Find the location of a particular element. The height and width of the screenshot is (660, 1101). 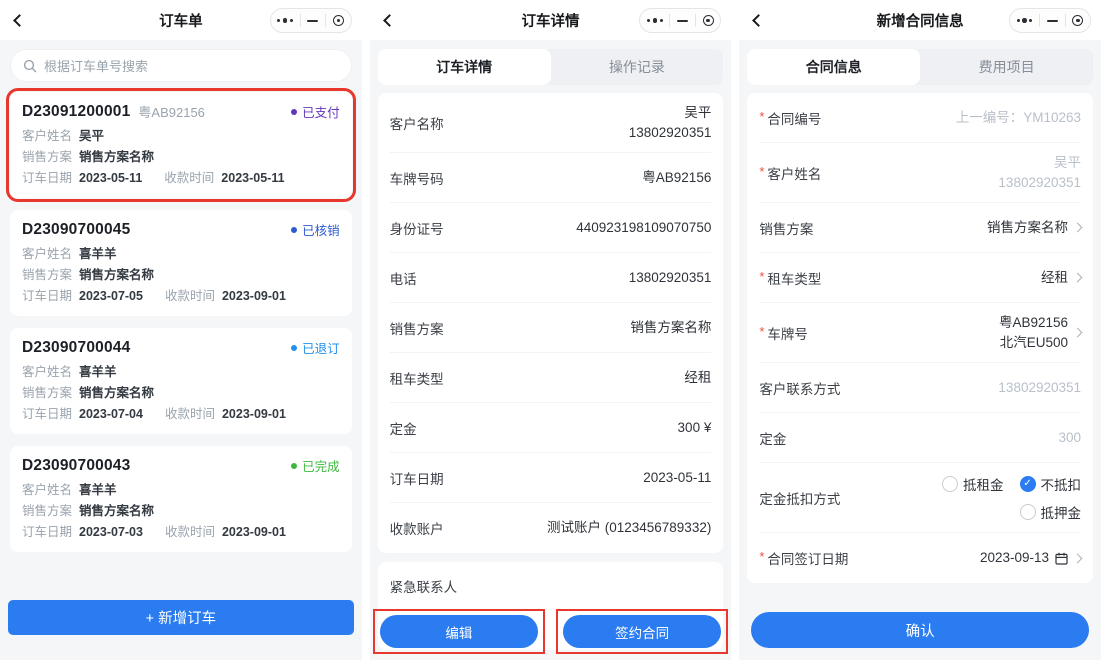

form-row-customer-phone: 客户联系方式 13802920351 is located at coordinates (920, 388).